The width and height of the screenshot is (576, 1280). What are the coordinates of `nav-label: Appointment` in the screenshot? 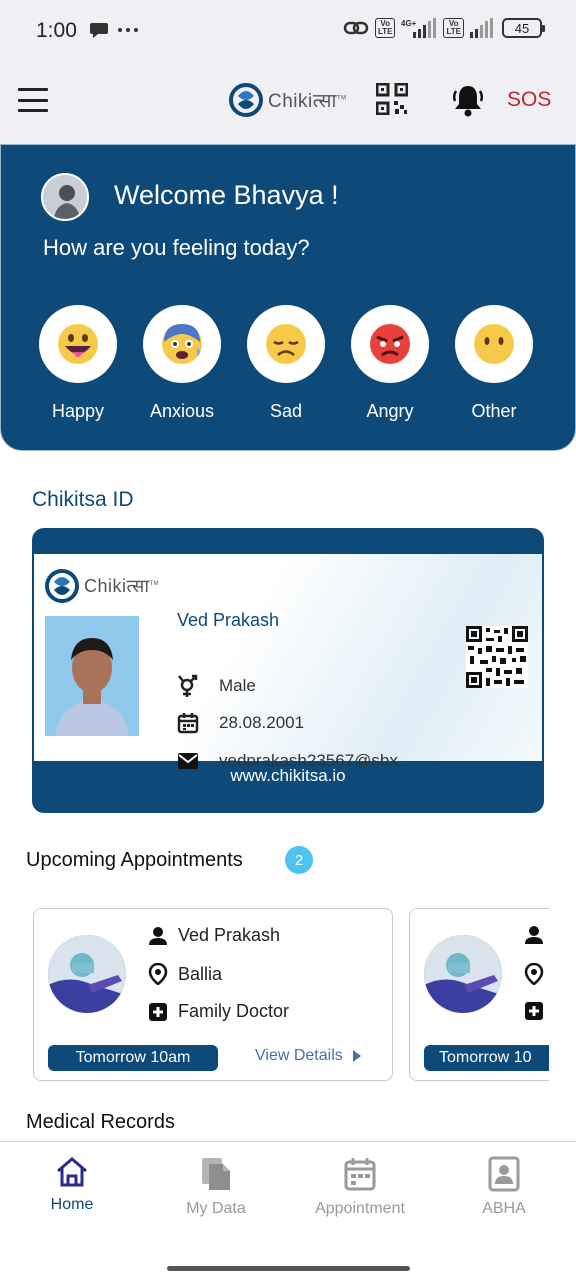 It's located at (360, 1208).